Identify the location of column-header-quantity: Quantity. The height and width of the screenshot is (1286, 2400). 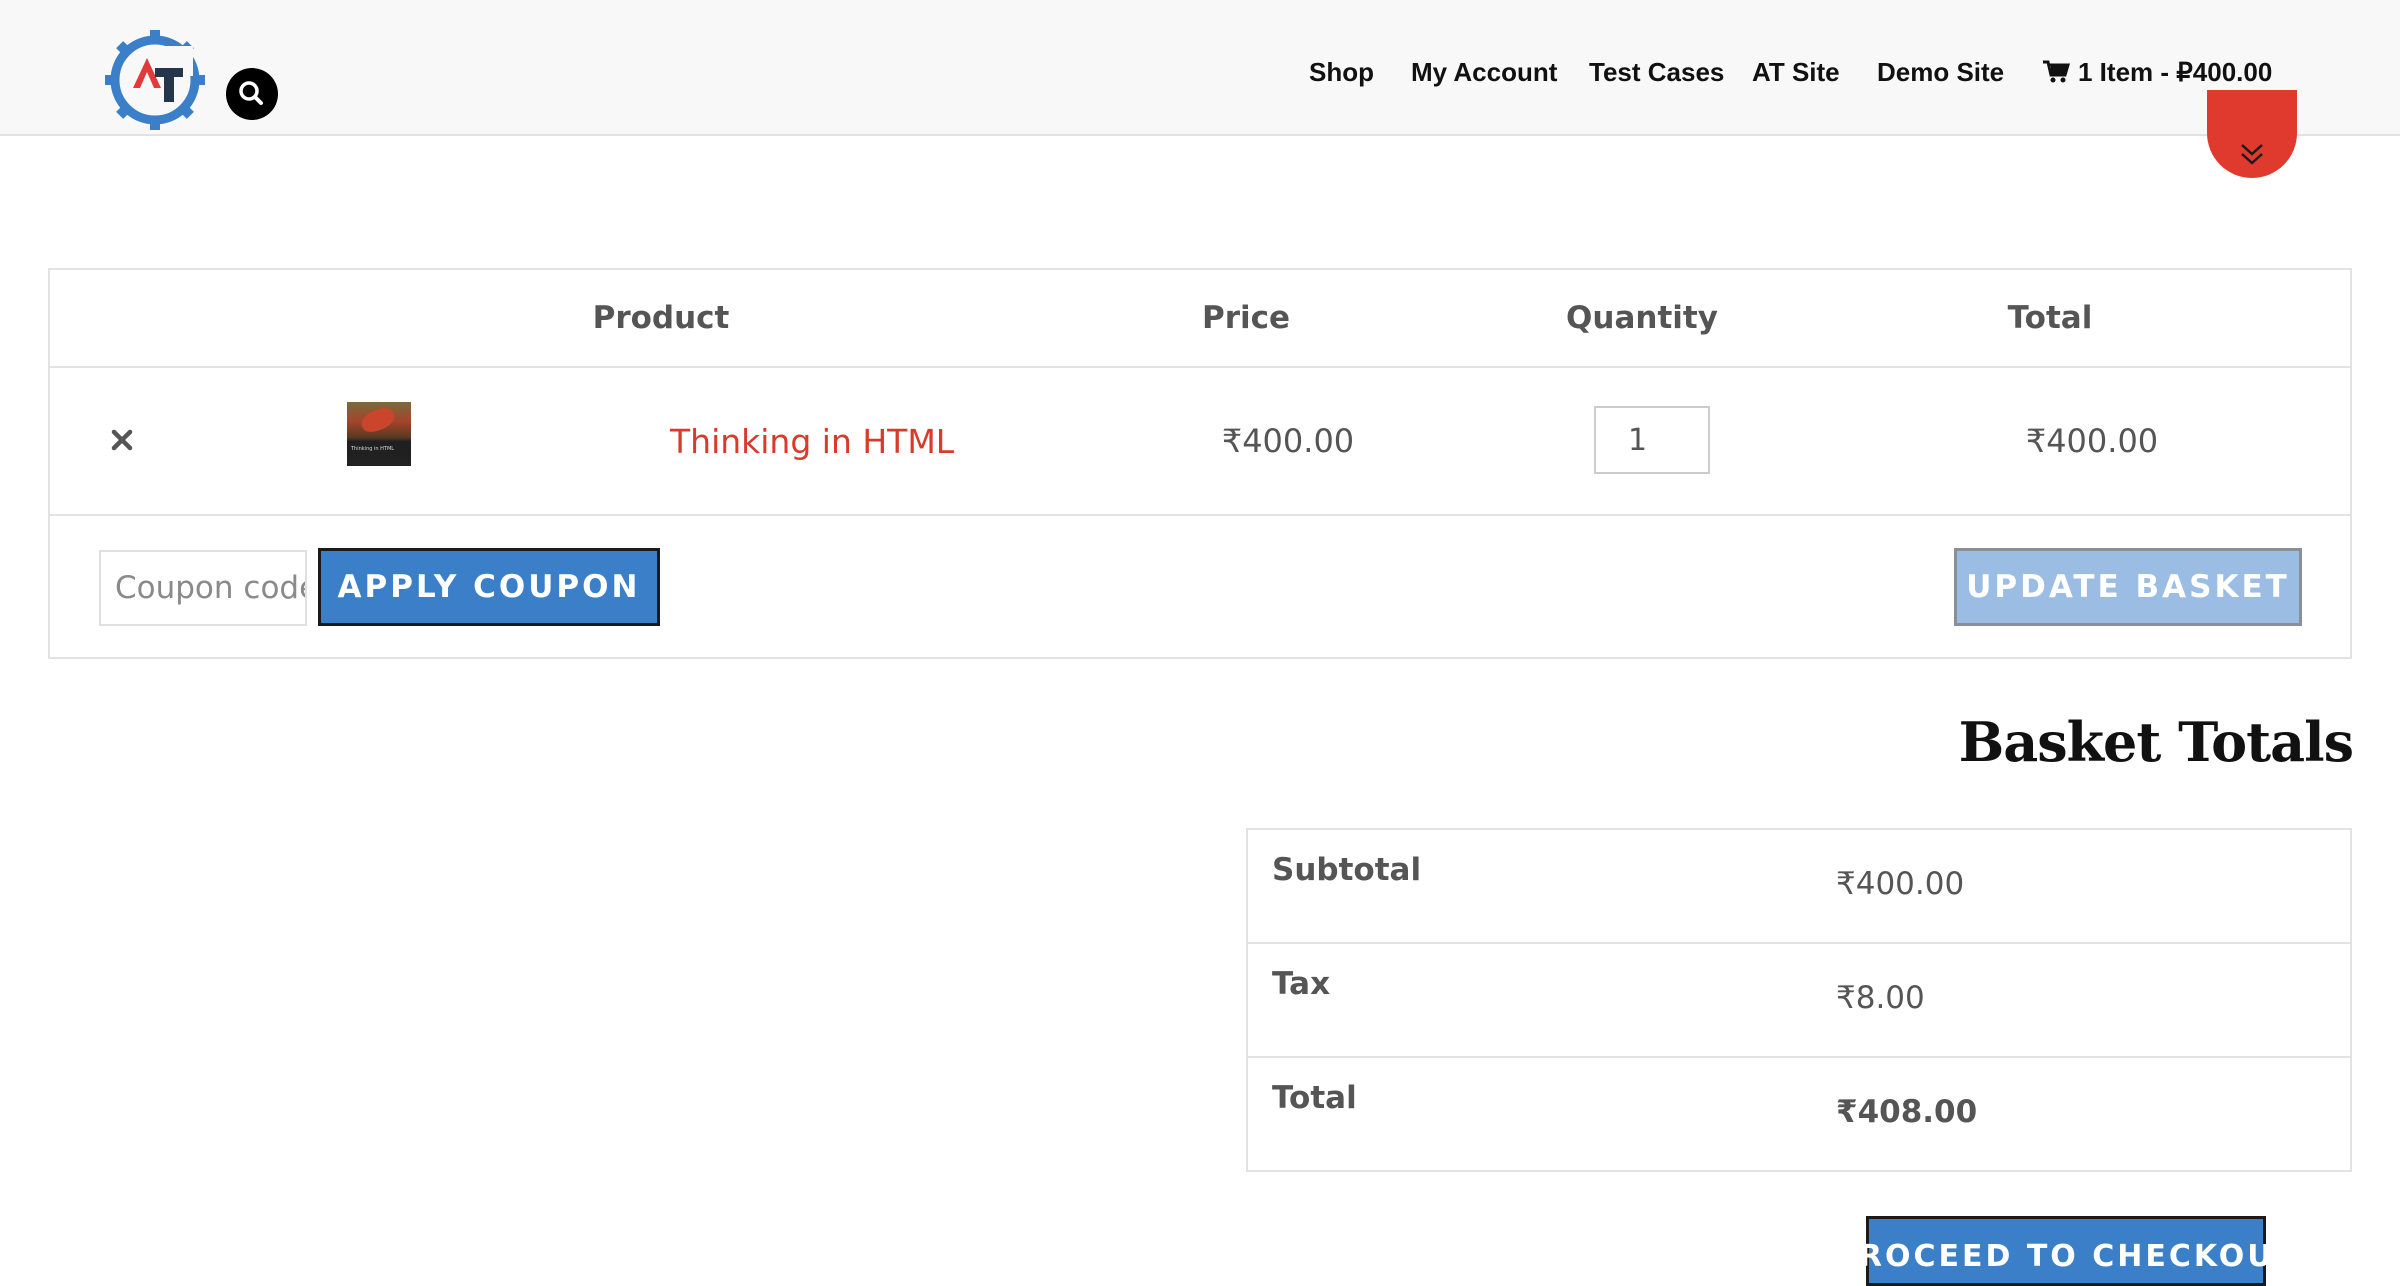
(1642, 318).